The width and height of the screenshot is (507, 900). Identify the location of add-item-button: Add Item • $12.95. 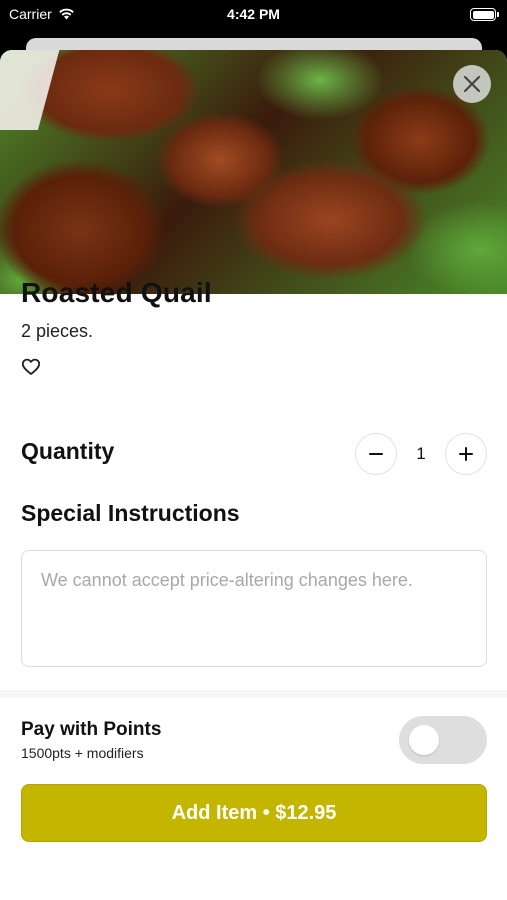
(254, 813).